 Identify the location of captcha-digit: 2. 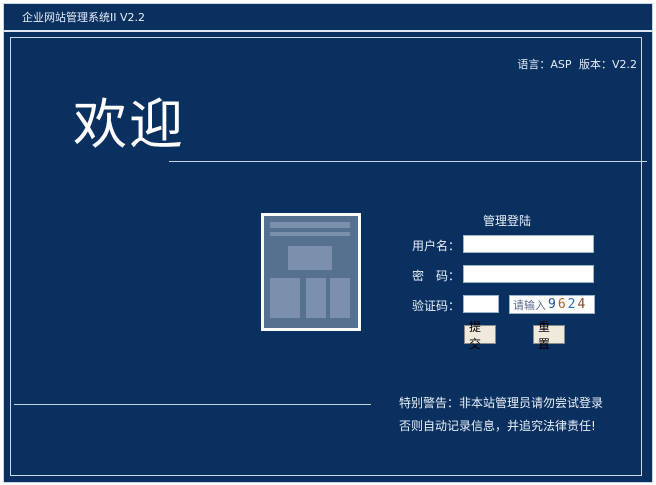
(572, 304).